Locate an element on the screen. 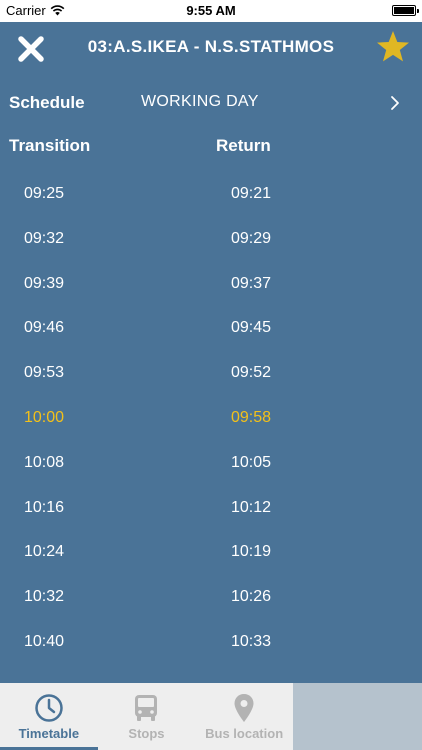 The height and width of the screenshot is (750, 422). route-title: 03:A.S.IKEA - N.S.STATHMOS is located at coordinates (211, 46).